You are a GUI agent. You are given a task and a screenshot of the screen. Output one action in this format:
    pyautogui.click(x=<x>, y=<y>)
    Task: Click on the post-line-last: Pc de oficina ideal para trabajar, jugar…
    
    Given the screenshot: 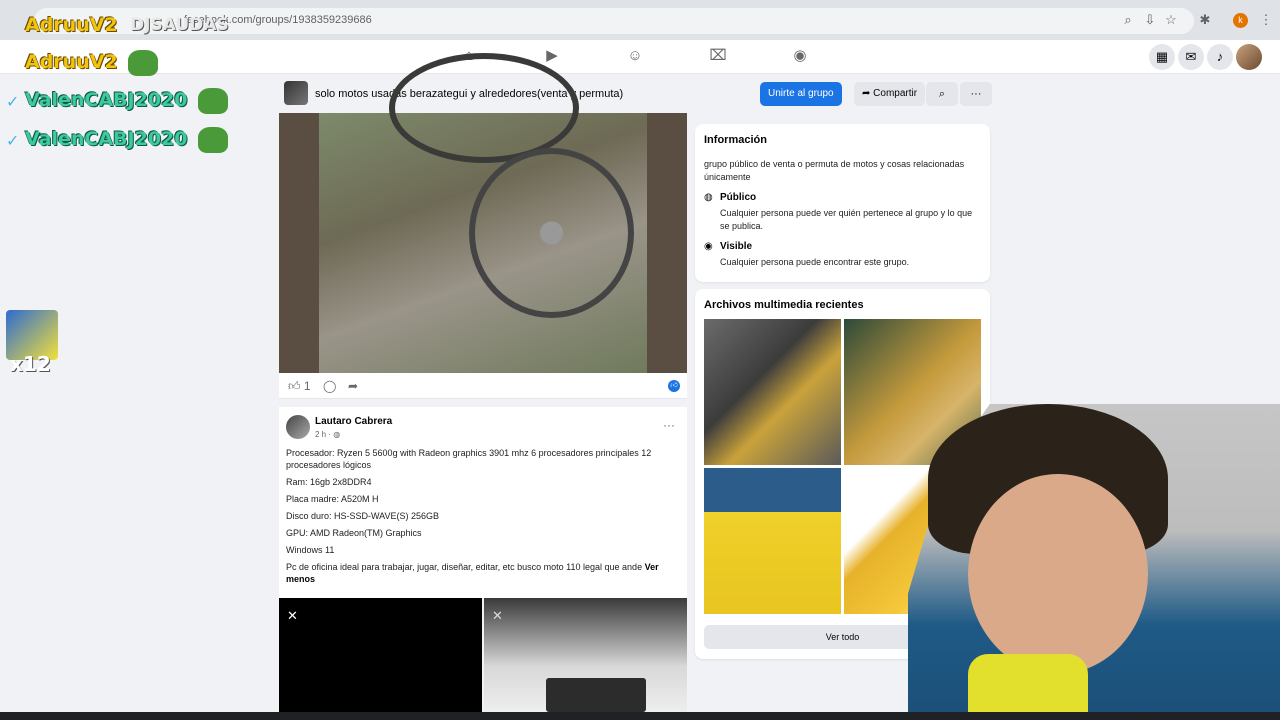 What is the action you would take?
    pyautogui.click(x=472, y=573)
    